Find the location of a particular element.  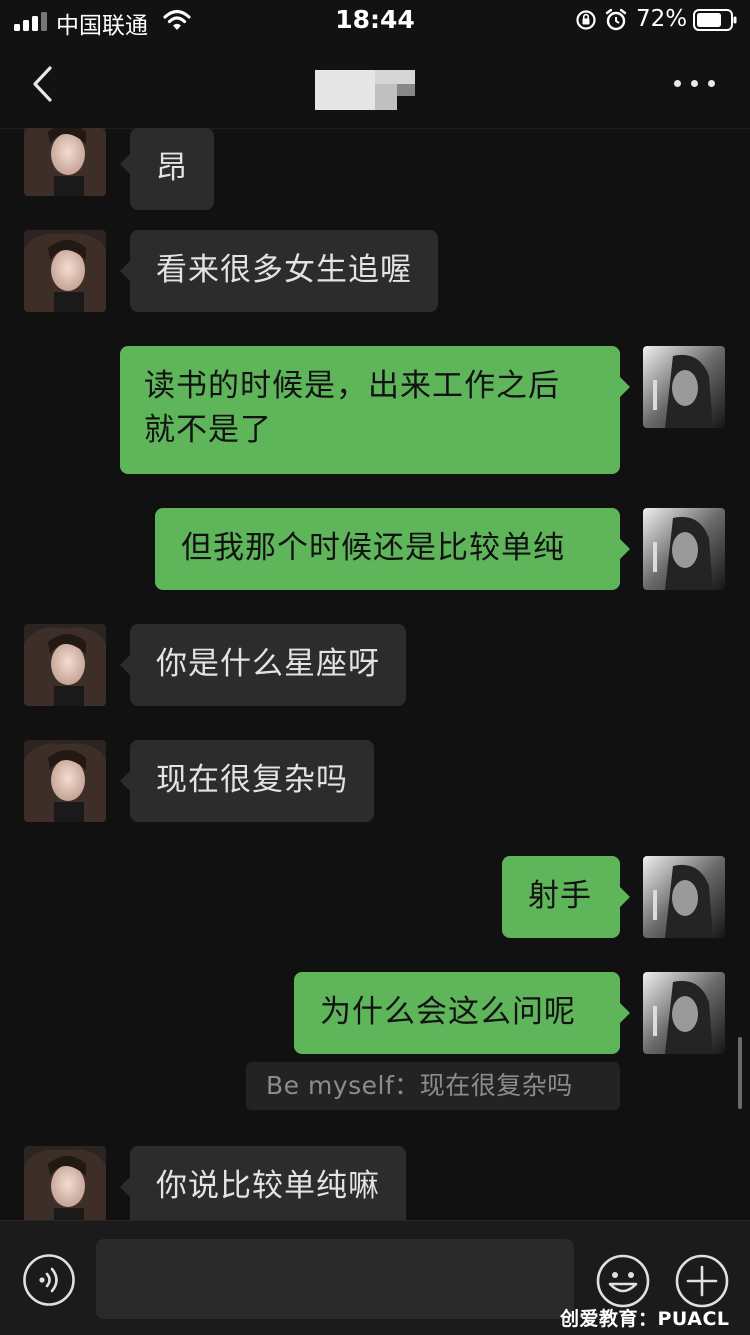

more-dots-icon is located at coordinates (695, 83).